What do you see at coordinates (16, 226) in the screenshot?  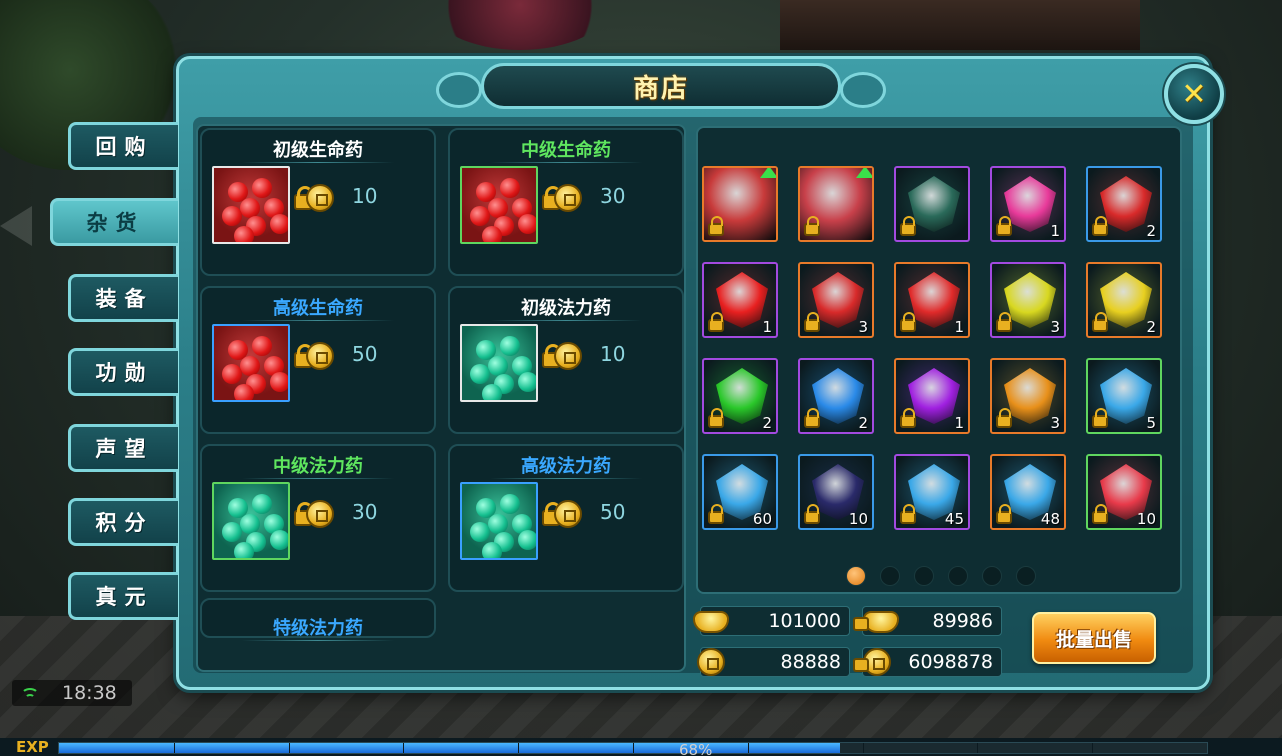 I see `left-arrow-icon` at bounding box center [16, 226].